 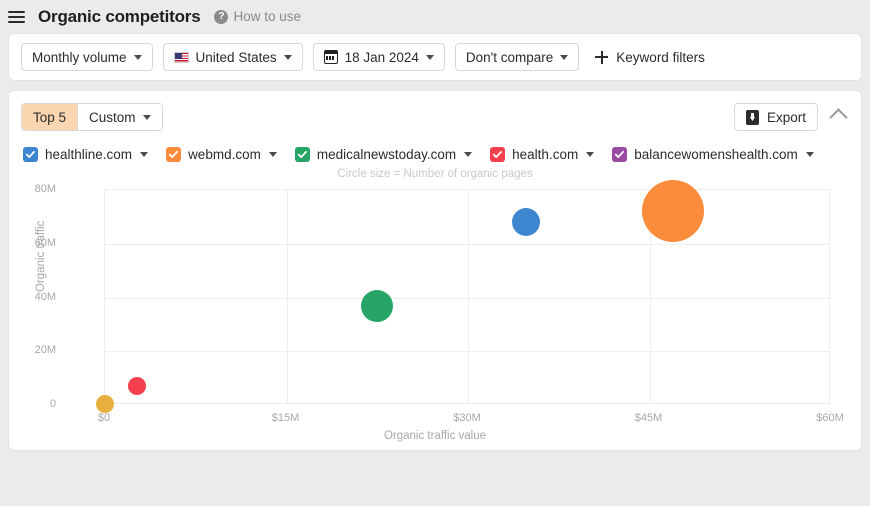 What do you see at coordinates (52, 404) in the screenshot?
I see `y-axis-tick: 0` at bounding box center [52, 404].